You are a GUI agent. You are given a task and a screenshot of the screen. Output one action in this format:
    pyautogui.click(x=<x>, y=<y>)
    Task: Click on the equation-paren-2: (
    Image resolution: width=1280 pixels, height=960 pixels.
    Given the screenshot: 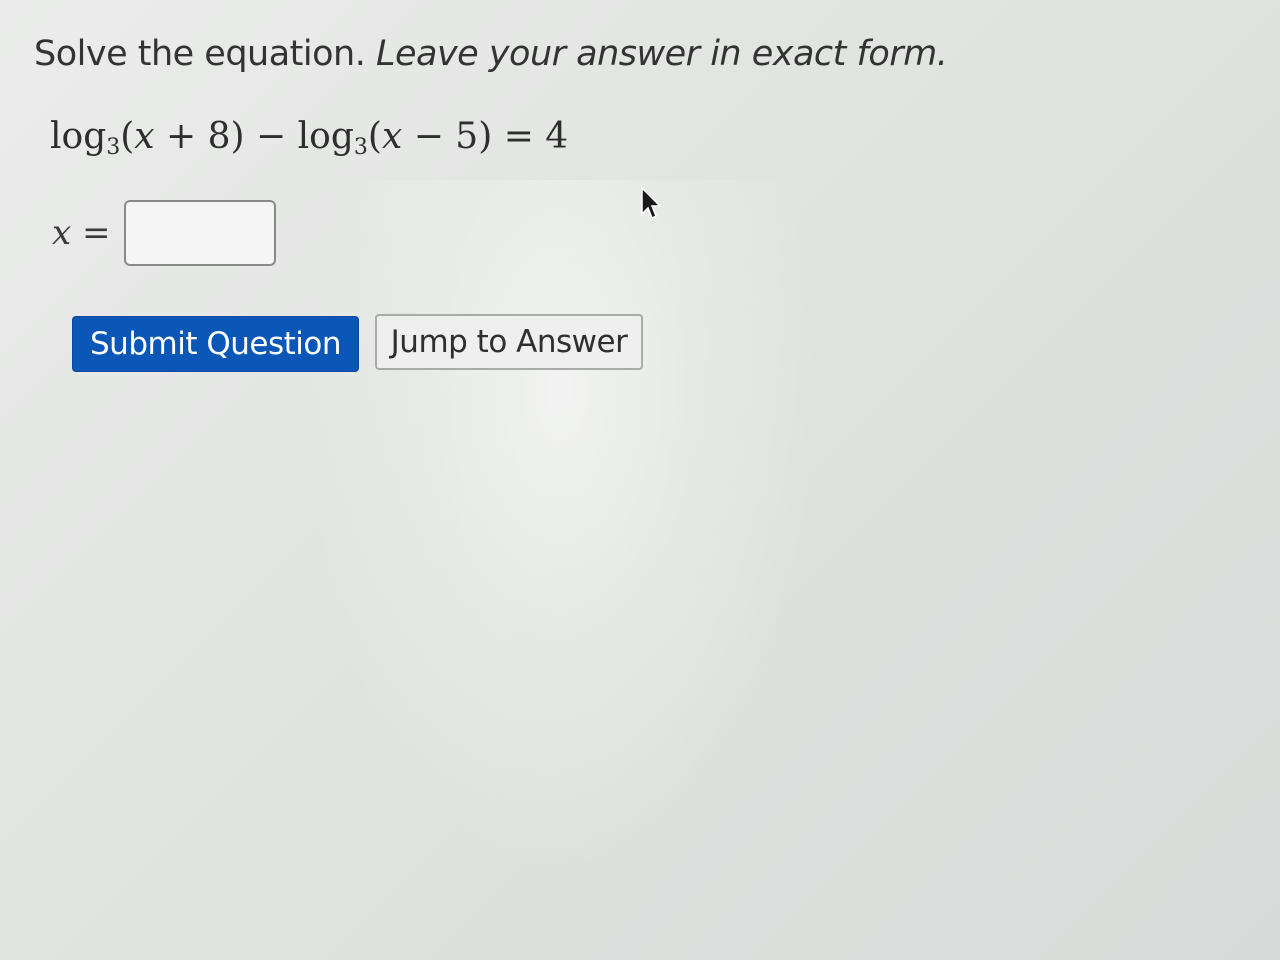 What is the action you would take?
    pyautogui.click(x=374, y=136)
    